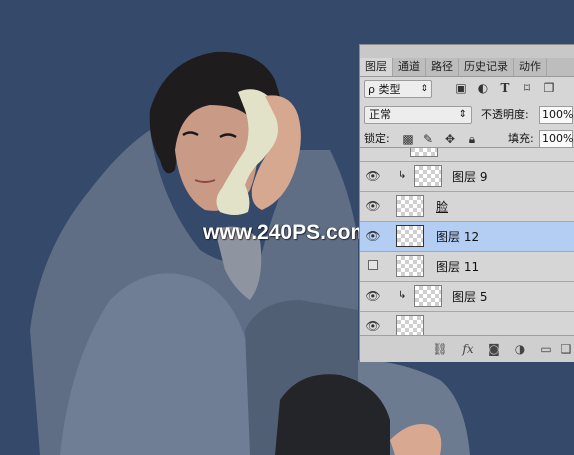 The height and width of the screenshot is (455, 574). I want to click on layer-name: 脸, so click(442, 207).